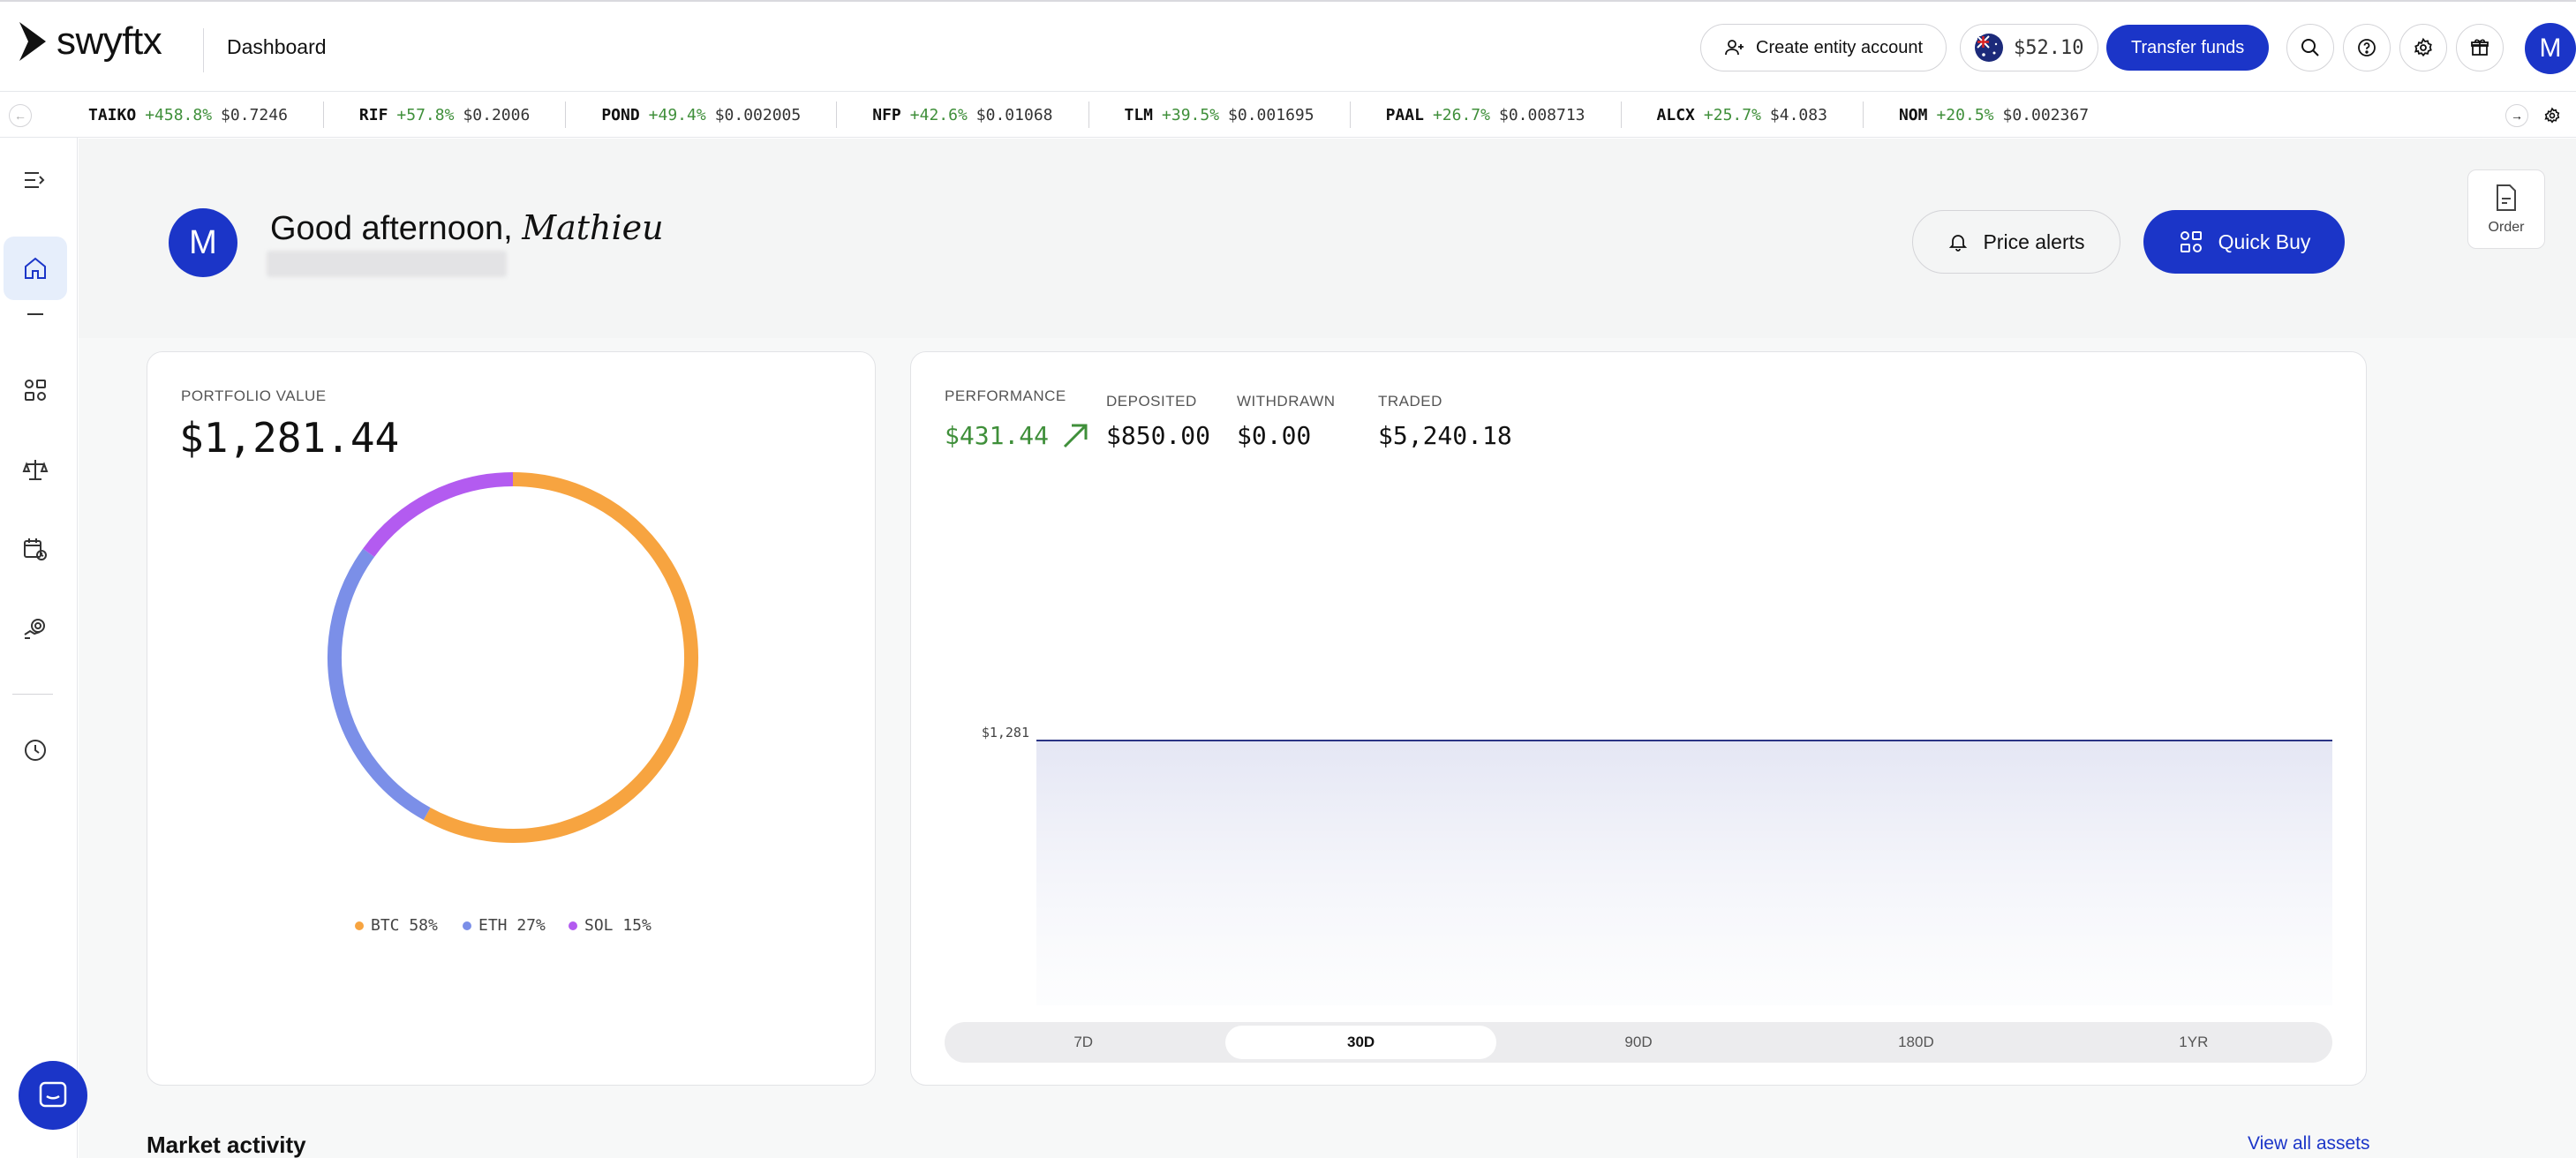 This screenshot has width=2576, height=1158. I want to click on time-range-selector: 7D 30D 90D 180D 1YR, so click(1639, 1042).